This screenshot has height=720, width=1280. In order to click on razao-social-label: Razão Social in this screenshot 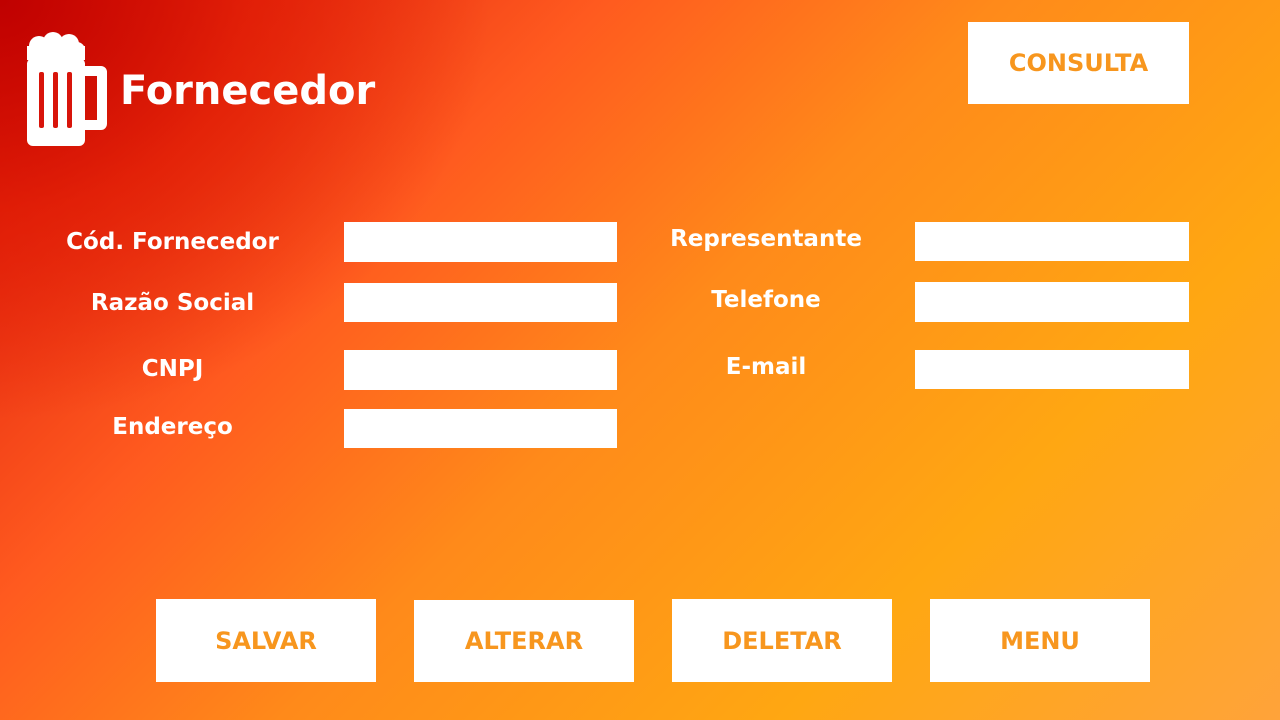, I will do `click(172, 303)`.